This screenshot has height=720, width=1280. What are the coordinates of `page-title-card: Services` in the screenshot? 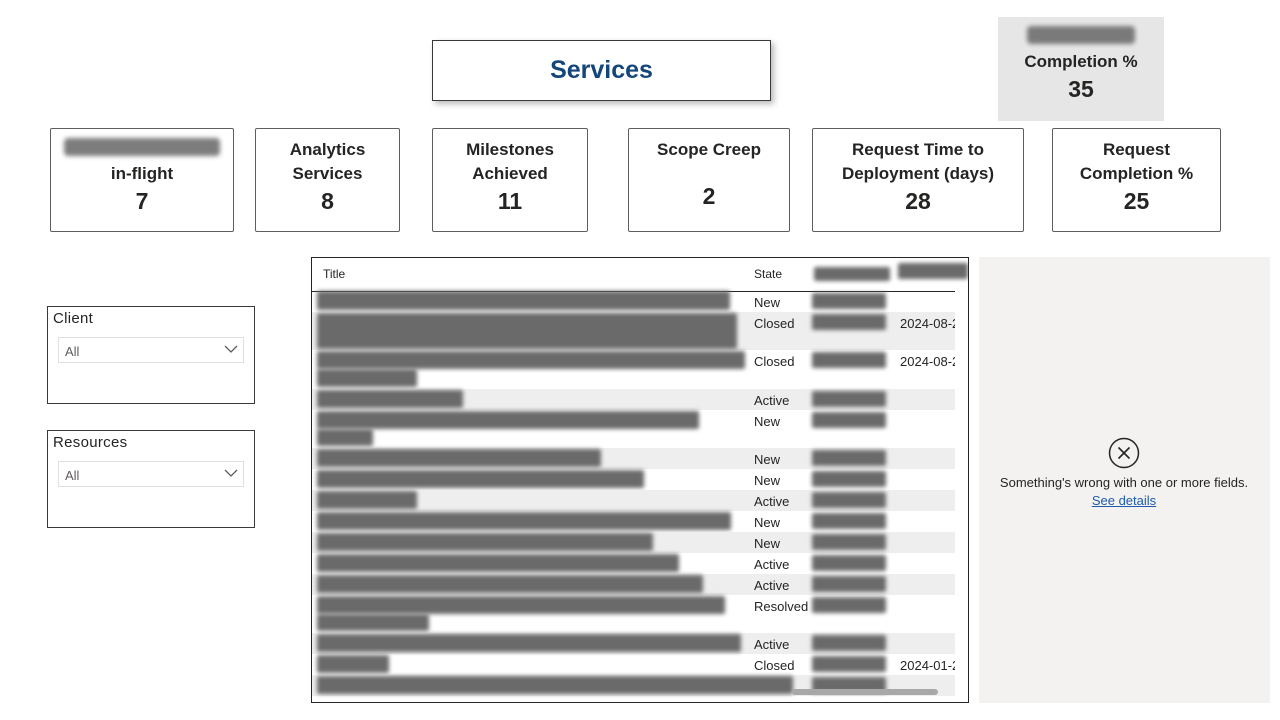 It's located at (601, 70).